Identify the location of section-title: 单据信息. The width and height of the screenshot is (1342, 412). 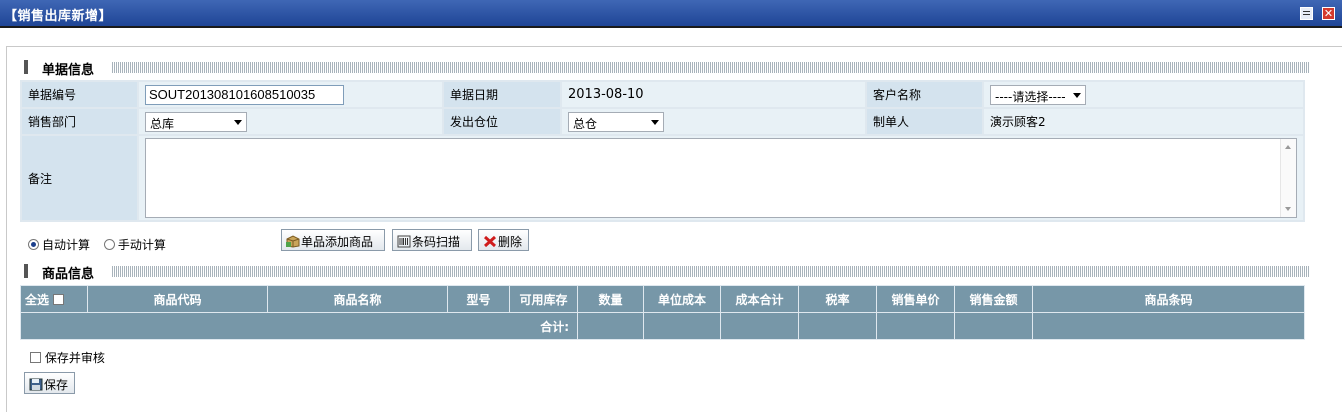
(68, 70).